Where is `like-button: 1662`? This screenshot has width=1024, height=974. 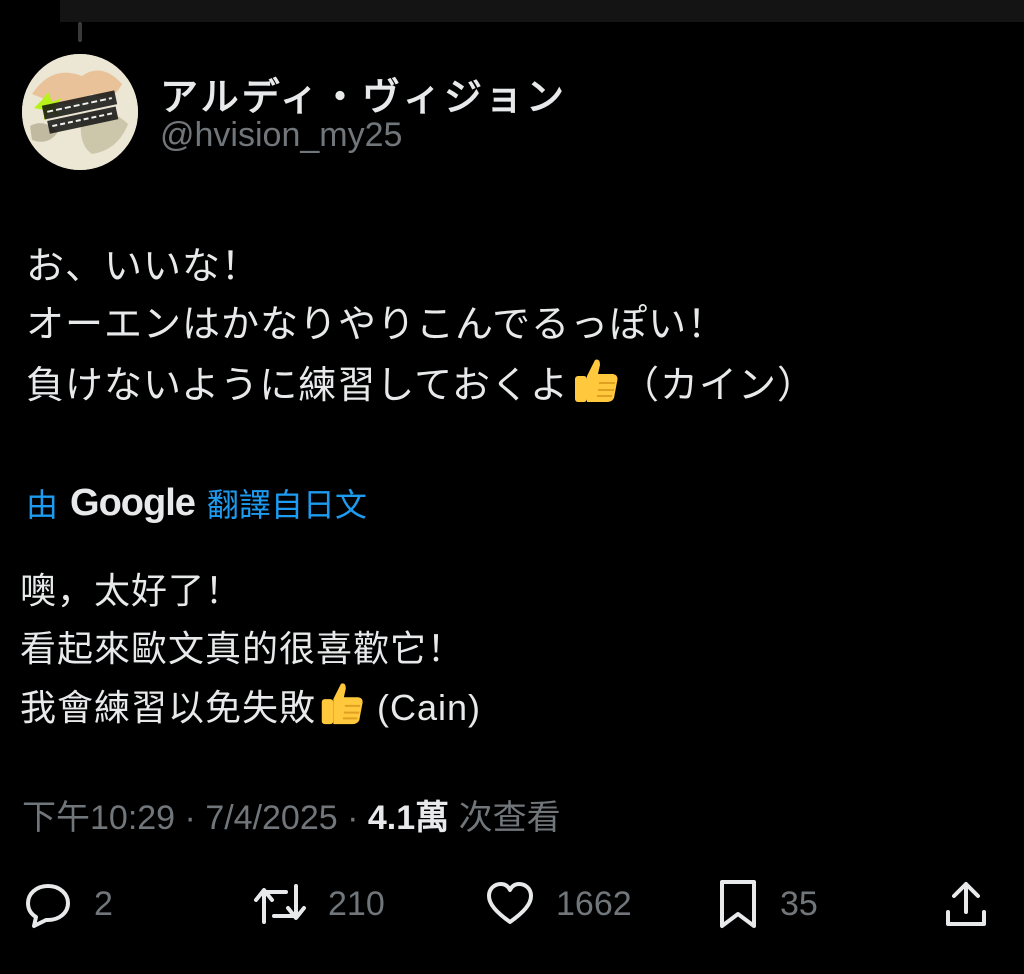 like-button: 1662 is located at coordinates (558, 904).